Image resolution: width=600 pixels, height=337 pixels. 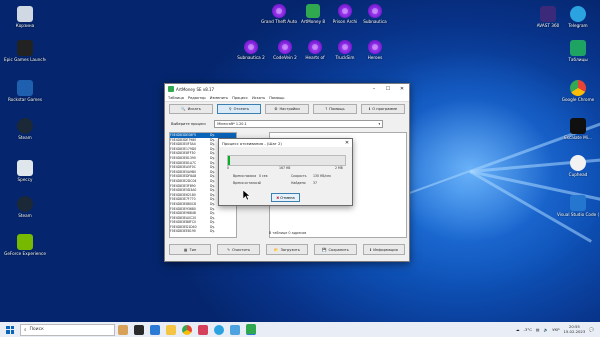 I want to click on mouse-cursor-icon, so click(x=246, y=195).